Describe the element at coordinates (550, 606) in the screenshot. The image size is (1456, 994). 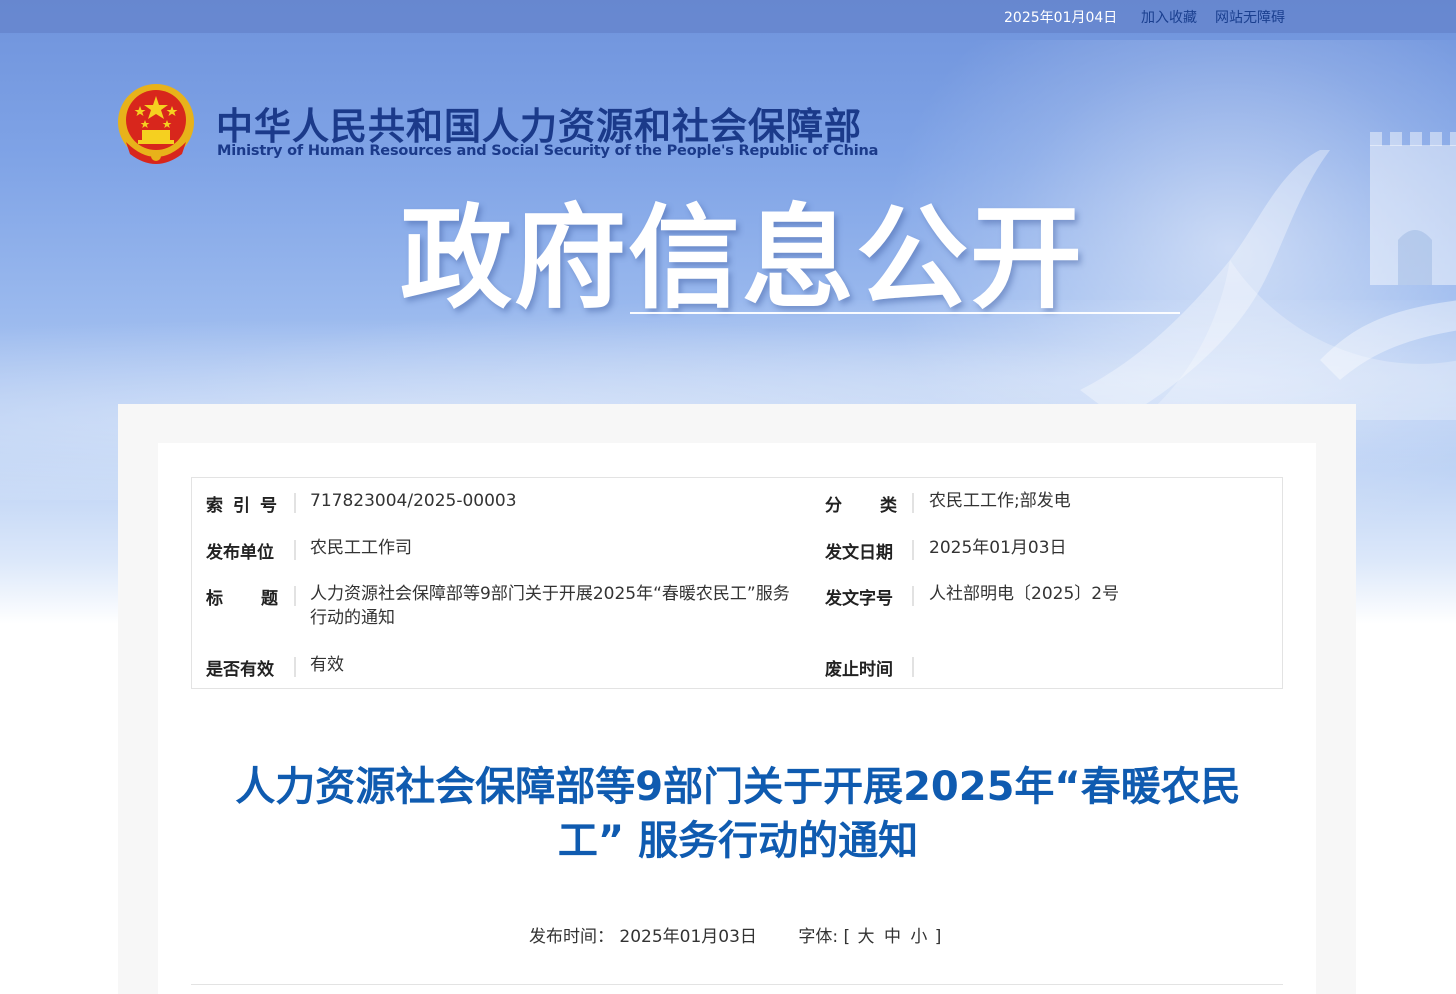
I see `title-value: 人力资源社会保障部等9部门关于开展2025年“春暖农民工”服务行动的通知` at that location.